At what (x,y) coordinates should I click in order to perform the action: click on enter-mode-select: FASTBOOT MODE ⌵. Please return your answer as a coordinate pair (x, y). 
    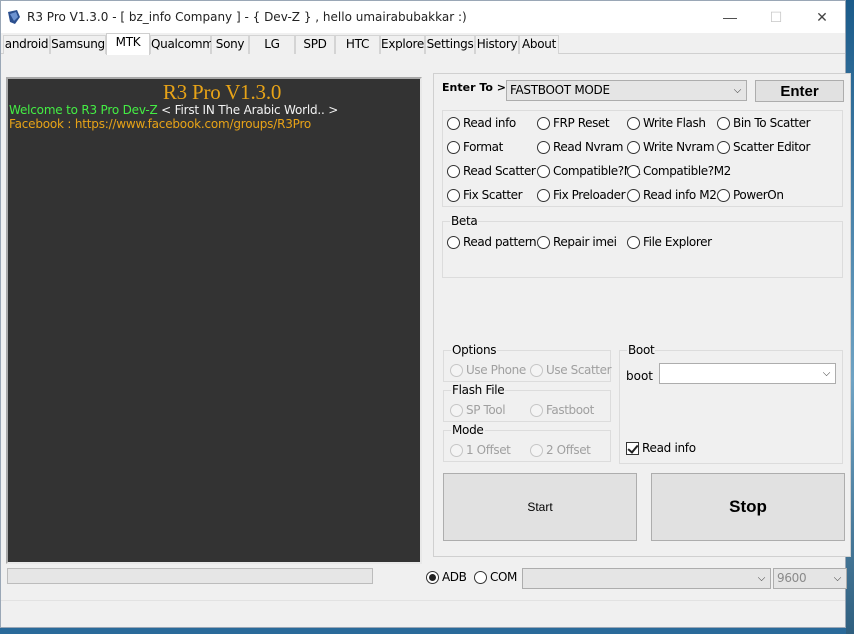
    Looking at the image, I should click on (626, 90).